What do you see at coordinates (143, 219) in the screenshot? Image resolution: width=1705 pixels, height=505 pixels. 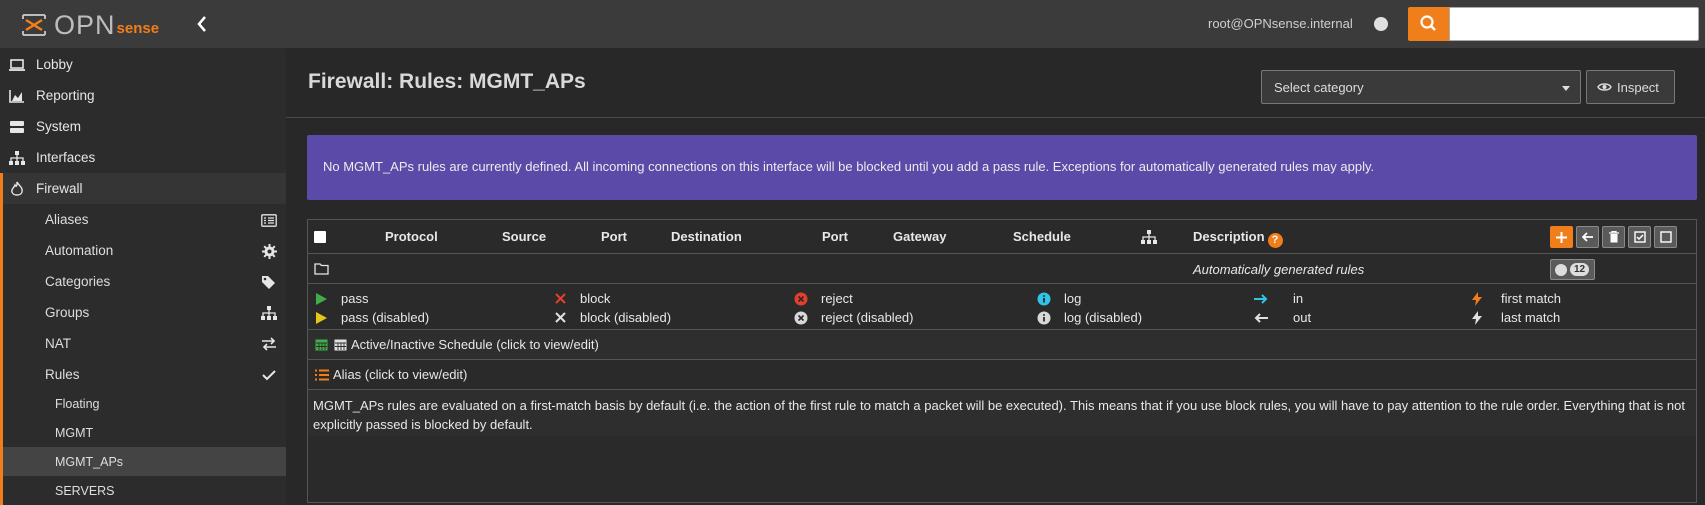 I see `sidebar-item-aliases: Aliases` at bounding box center [143, 219].